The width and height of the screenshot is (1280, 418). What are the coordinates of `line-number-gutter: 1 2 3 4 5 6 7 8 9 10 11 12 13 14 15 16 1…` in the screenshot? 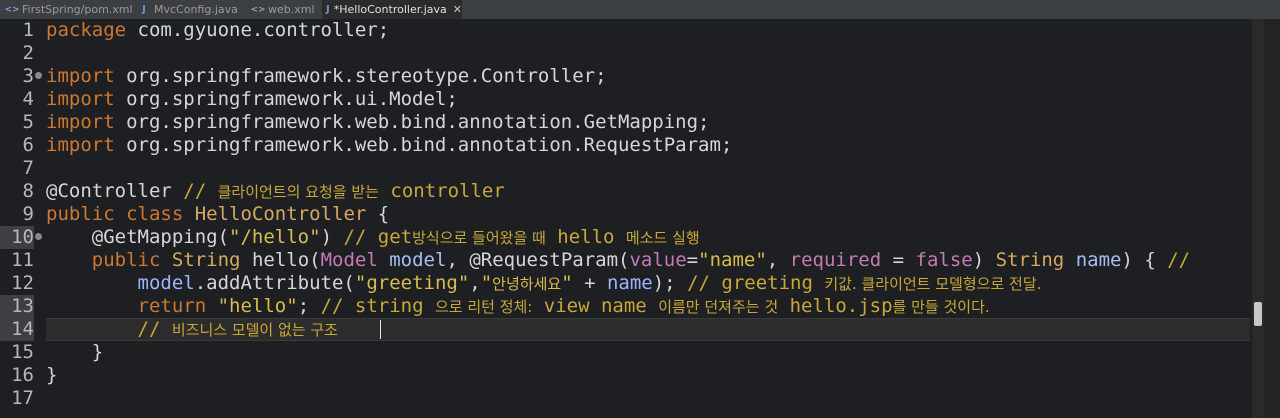 It's located at (23, 218).